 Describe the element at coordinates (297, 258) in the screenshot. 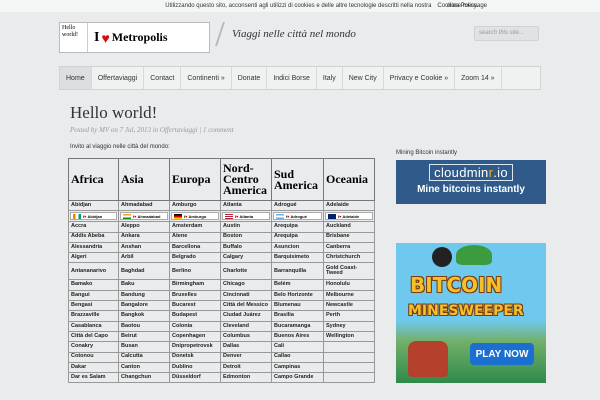

I see `table-cell: Barquisimeto` at that location.